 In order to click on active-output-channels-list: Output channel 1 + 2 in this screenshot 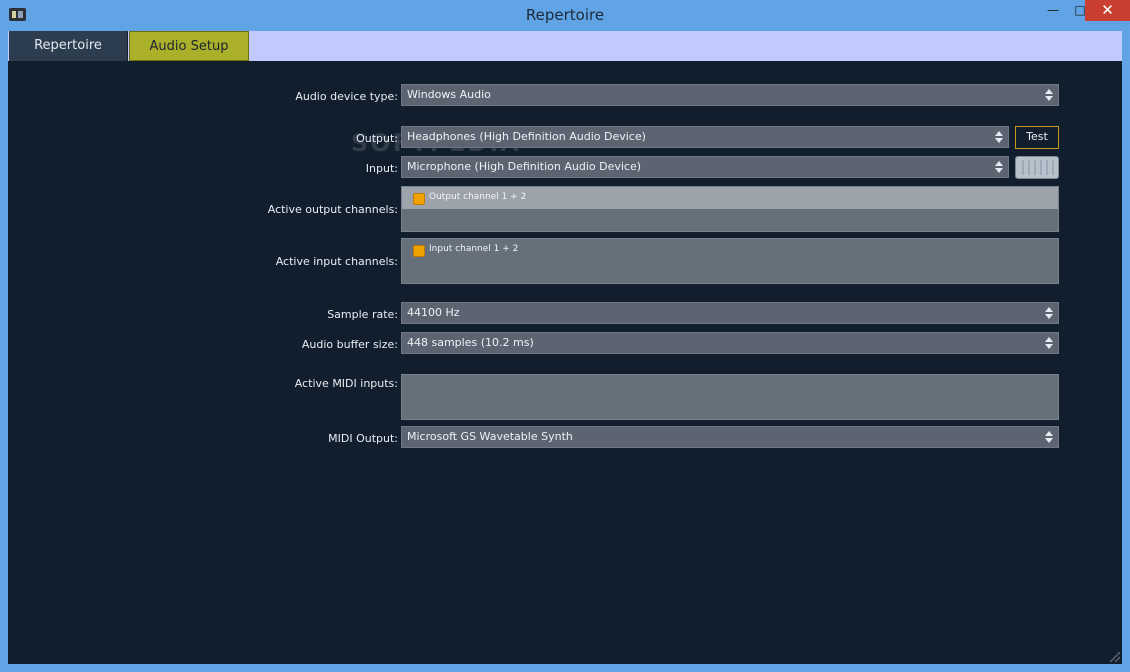, I will do `click(730, 209)`.